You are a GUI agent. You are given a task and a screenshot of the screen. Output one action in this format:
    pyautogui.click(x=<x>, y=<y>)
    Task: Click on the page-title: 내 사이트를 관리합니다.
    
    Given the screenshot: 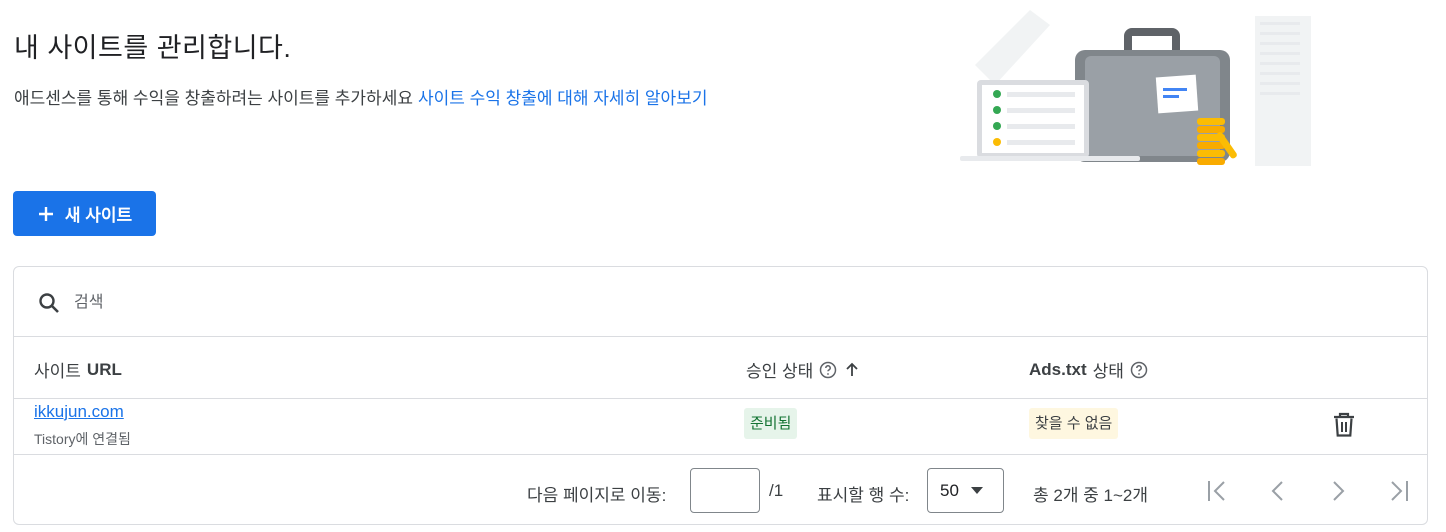 What is the action you would take?
    pyautogui.click(x=153, y=48)
    